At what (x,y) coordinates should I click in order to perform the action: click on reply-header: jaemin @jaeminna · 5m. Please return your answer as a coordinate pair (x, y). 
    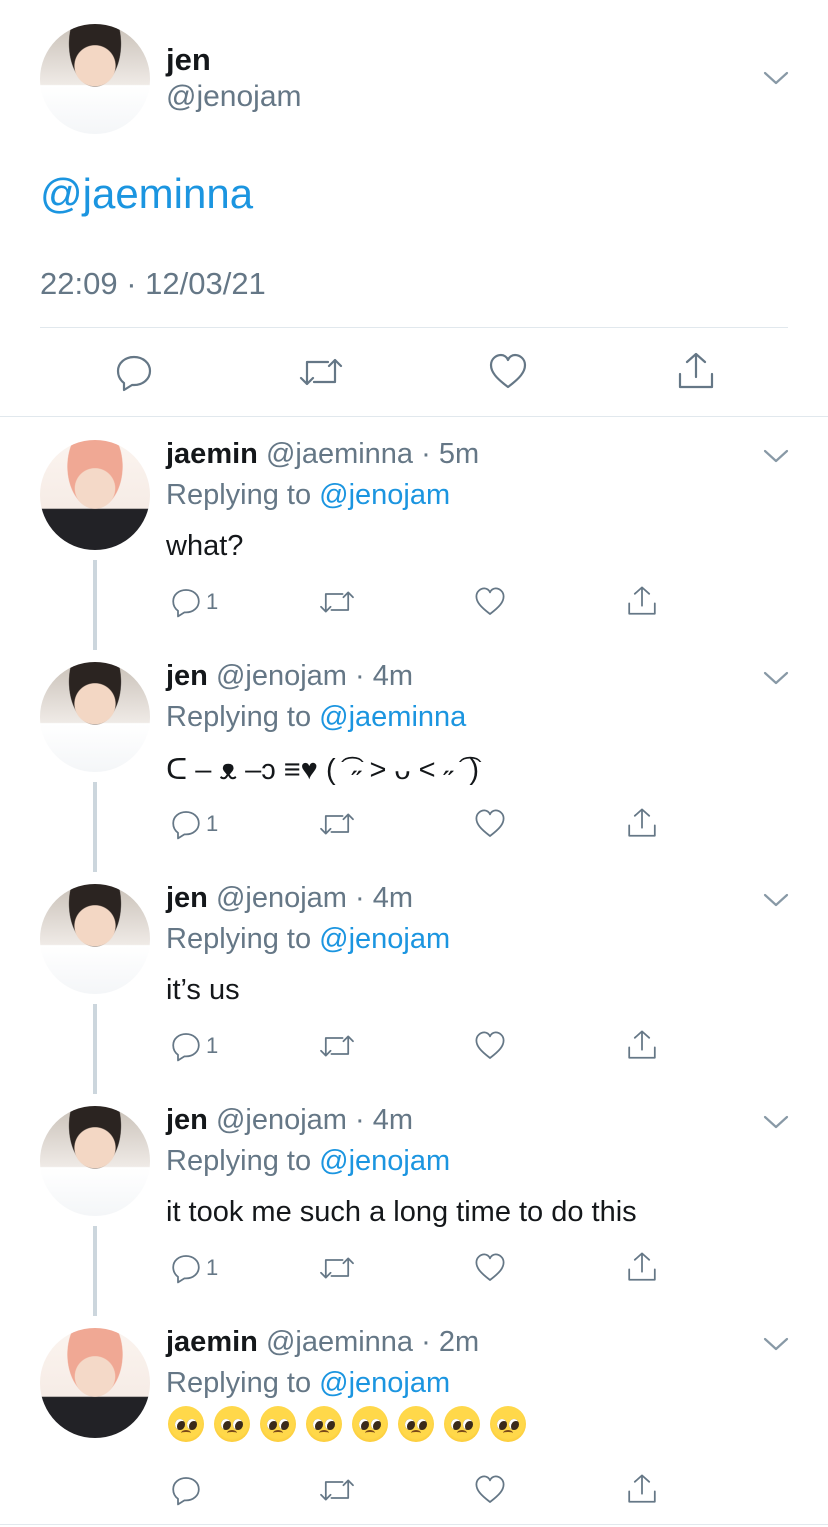
    Looking at the image, I should click on (322, 454).